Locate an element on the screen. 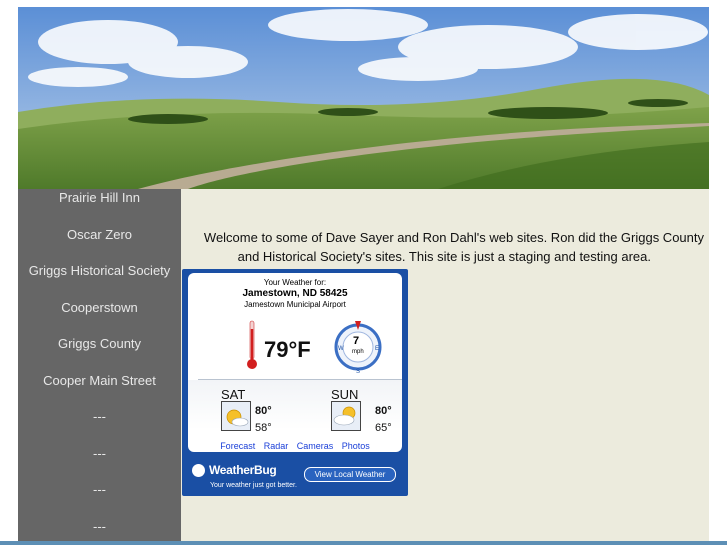 The image size is (727, 554). wind-compass-icon: W E S is located at coordinates (358, 347).